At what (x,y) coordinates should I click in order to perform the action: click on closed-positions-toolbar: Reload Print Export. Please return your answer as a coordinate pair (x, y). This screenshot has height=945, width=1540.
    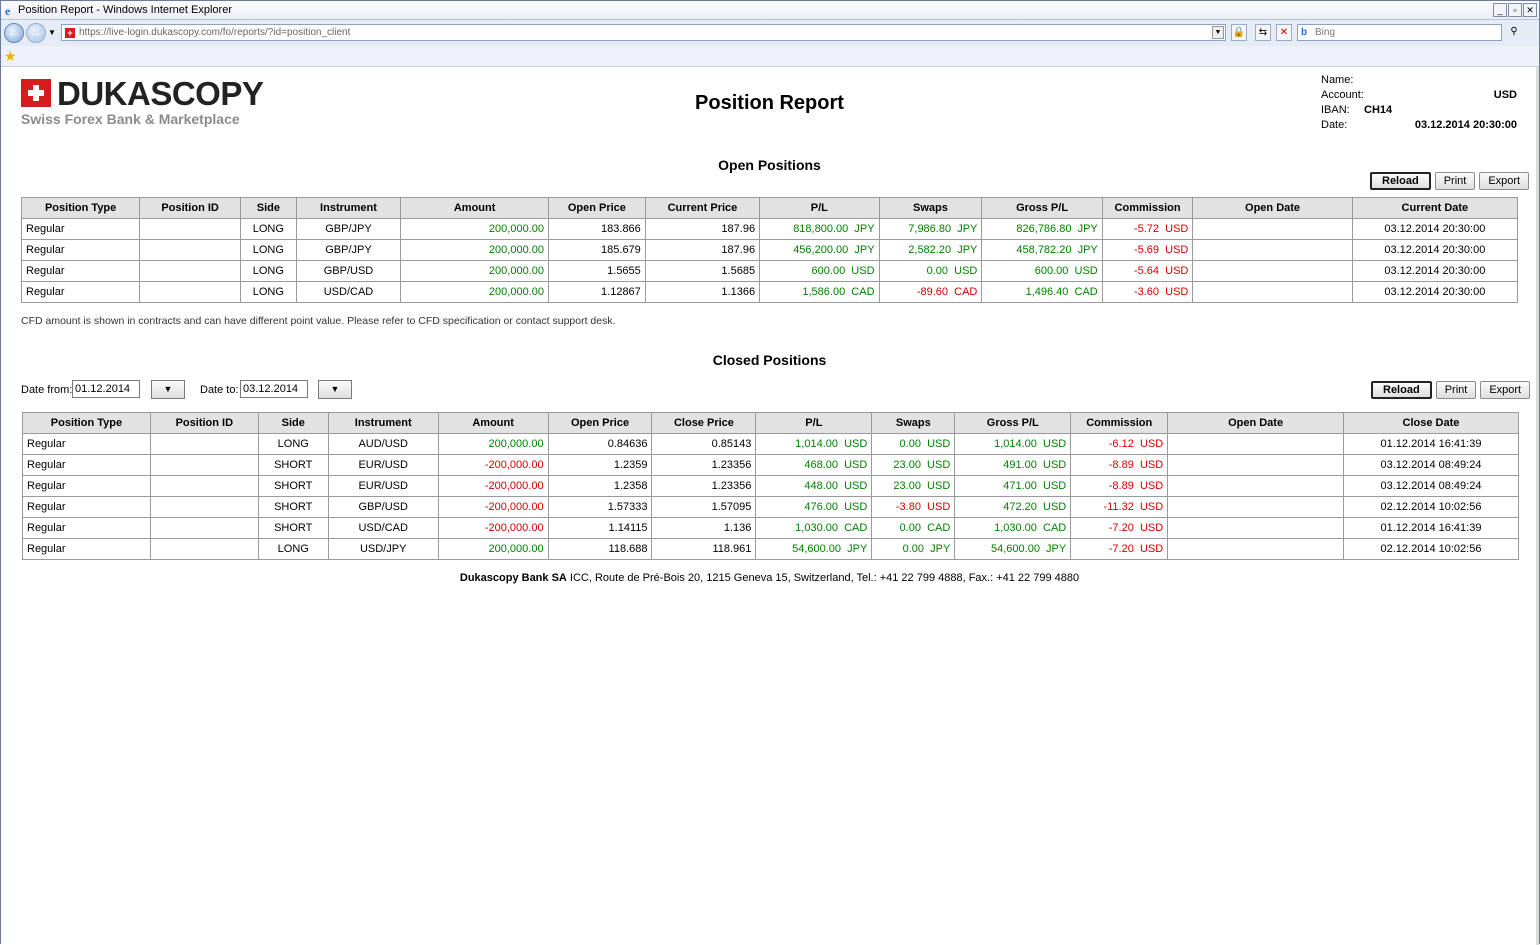
    Looking at the image, I should click on (1451, 390).